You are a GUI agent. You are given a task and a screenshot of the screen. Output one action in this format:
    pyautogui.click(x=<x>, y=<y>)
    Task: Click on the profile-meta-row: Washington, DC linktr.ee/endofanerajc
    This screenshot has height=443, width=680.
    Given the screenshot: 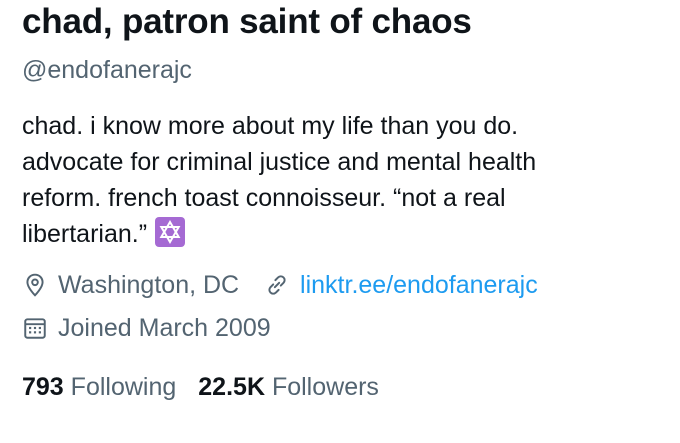 What is the action you would take?
    pyautogui.click(x=280, y=285)
    